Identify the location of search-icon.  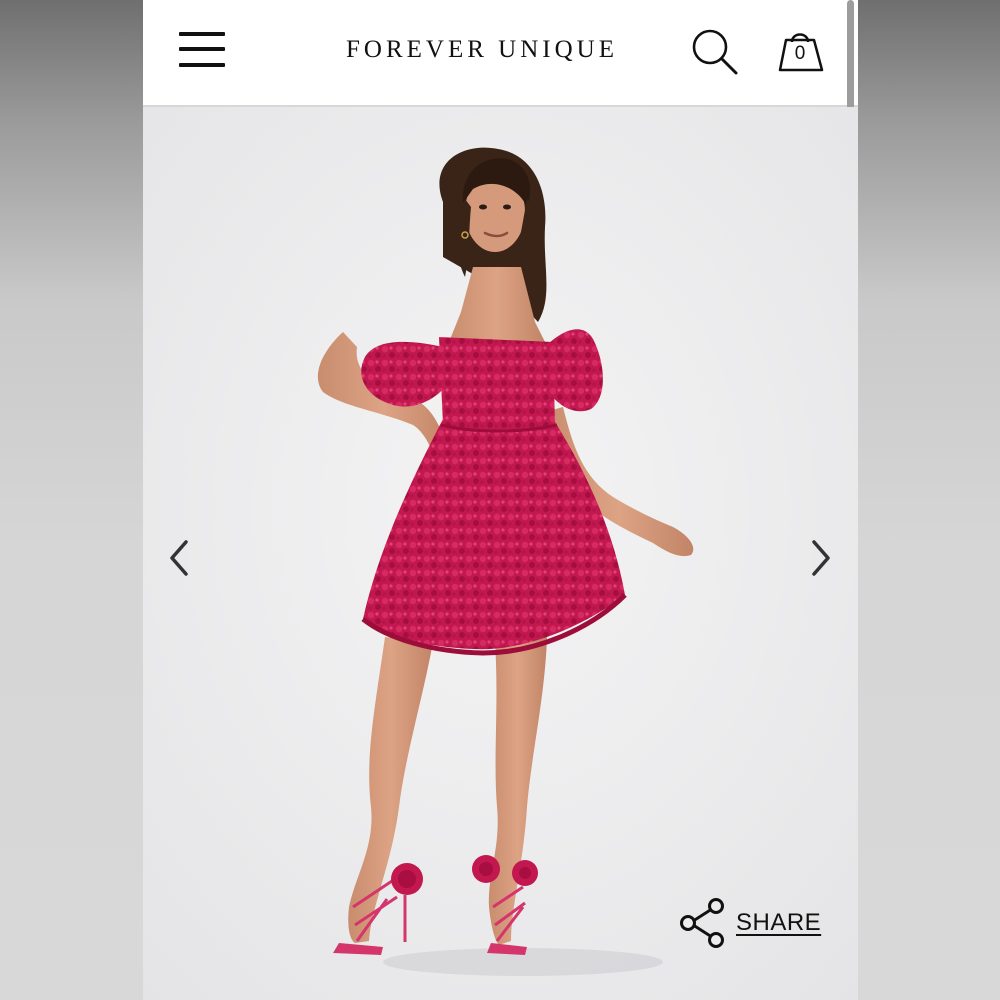
(716, 53).